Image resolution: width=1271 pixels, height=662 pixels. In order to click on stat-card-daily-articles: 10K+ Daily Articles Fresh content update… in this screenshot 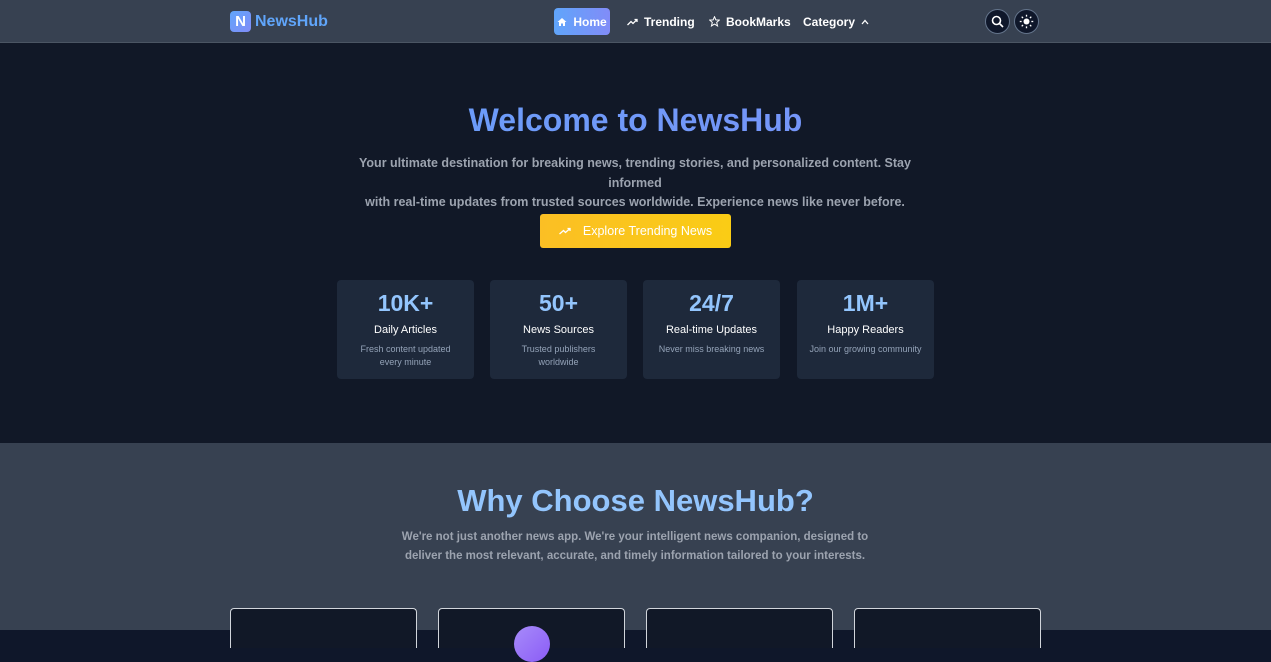, I will do `click(405, 329)`.